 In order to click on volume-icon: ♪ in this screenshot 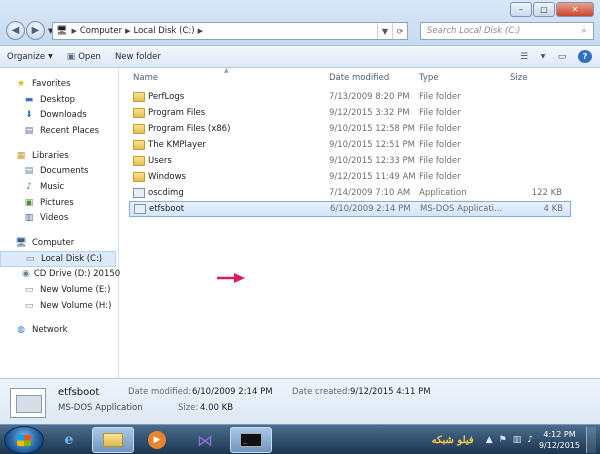, I will do `click(530, 440)`.